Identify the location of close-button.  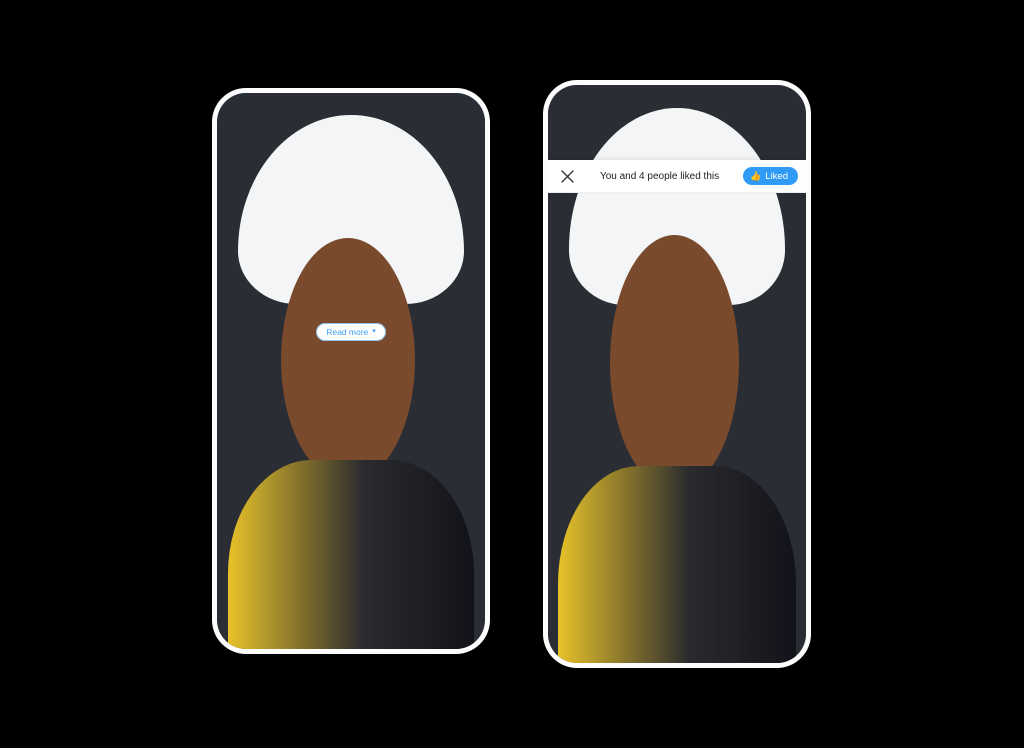
(567, 176).